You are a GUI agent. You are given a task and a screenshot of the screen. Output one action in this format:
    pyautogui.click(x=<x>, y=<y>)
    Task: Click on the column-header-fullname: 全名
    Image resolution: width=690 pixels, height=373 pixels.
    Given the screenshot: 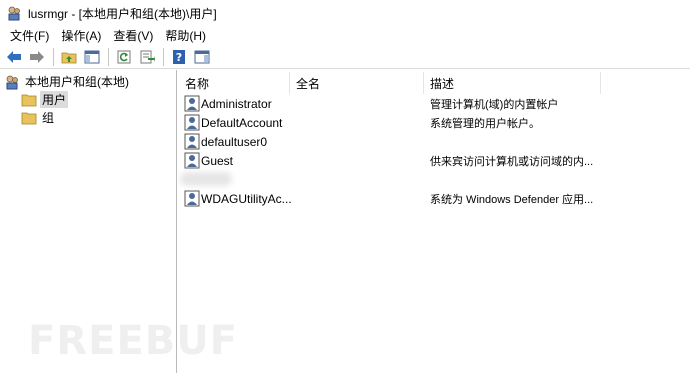 What is the action you would take?
    pyautogui.click(x=357, y=83)
    